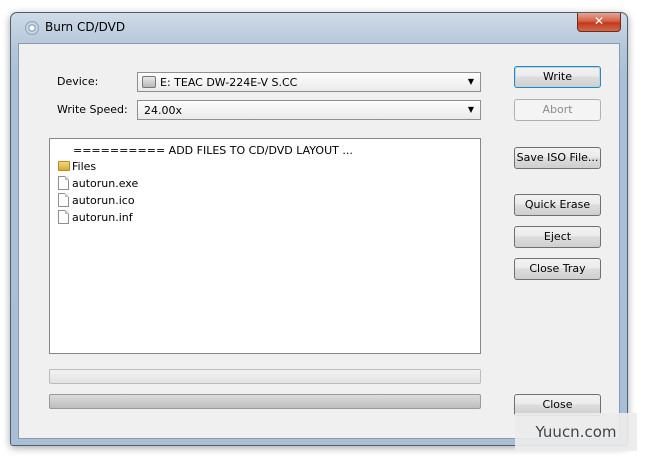  Describe the element at coordinates (85, 27) in the screenshot. I see `window-title: Burn CD/DVD` at that location.